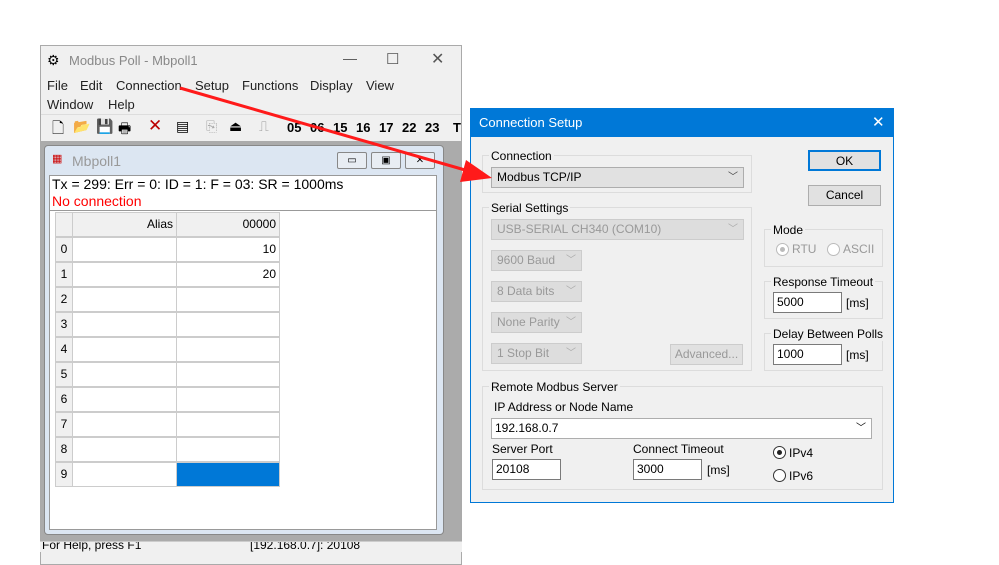 This screenshot has width=999, height=565. Describe the element at coordinates (326, 130) in the screenshot. I see `arrow-line` at that location.